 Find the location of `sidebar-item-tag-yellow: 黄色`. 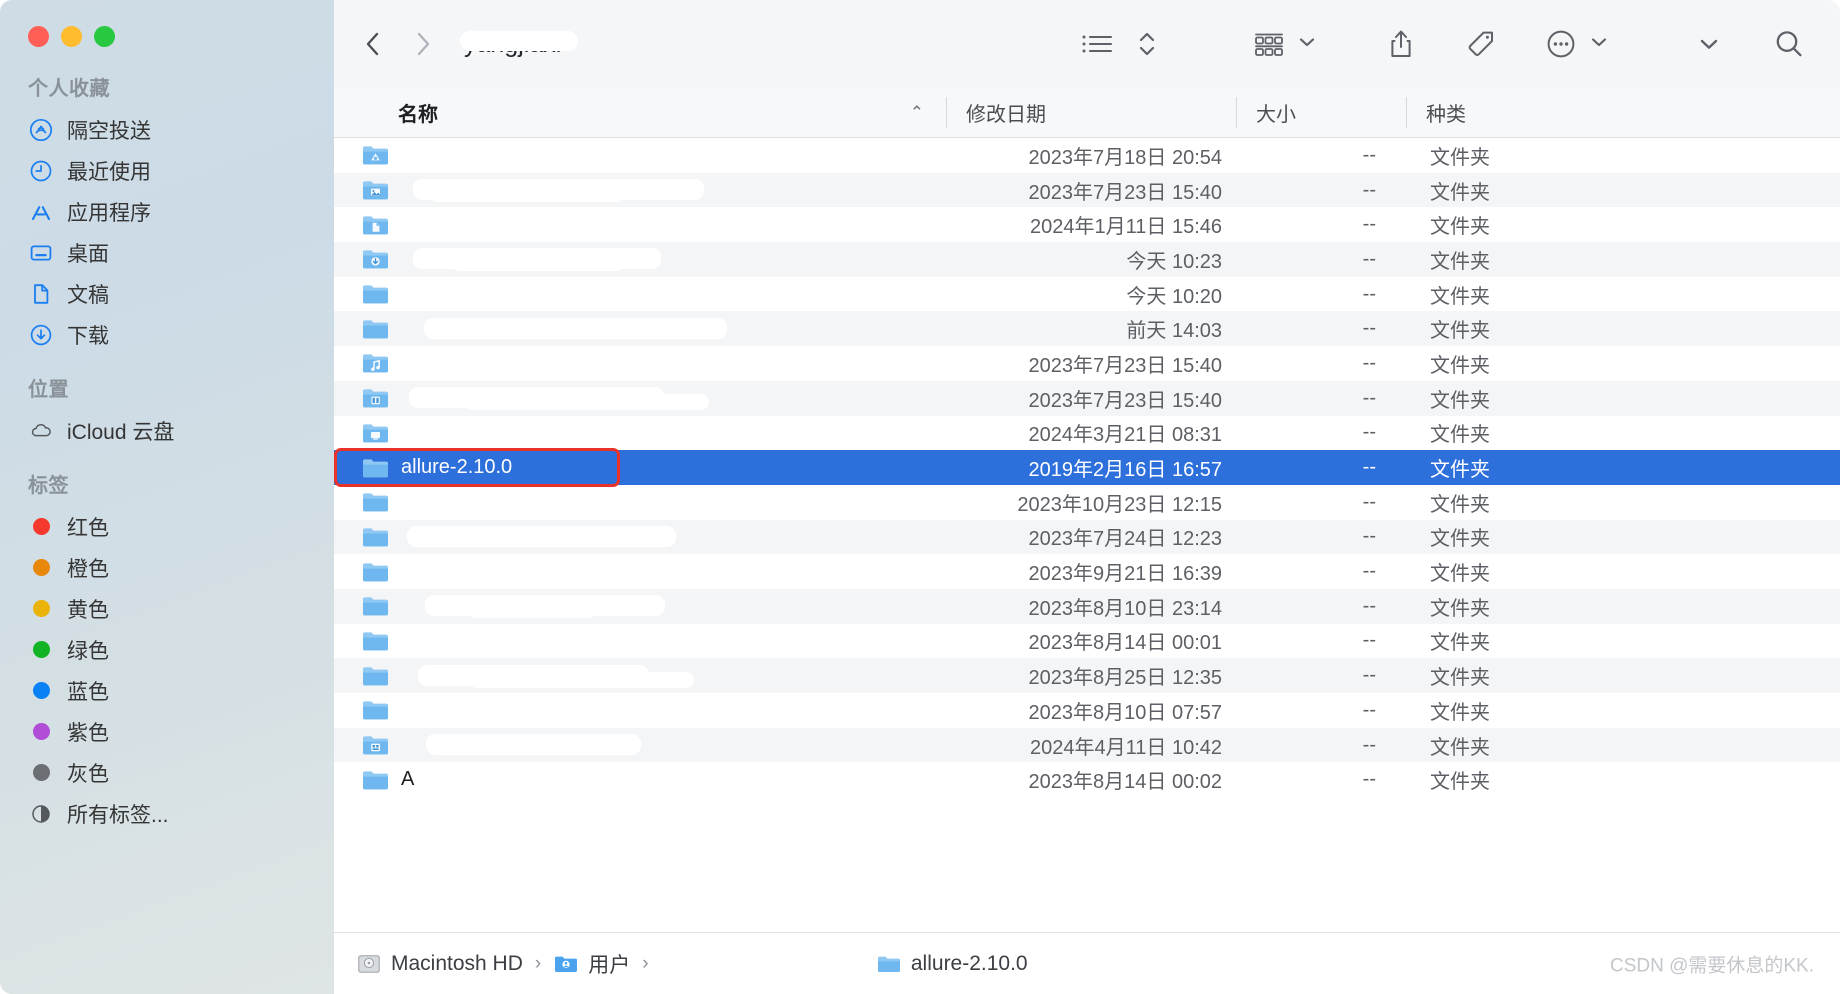

sidebar-item-tag-yellow: 黄色 is located at coordinates (167, 608).